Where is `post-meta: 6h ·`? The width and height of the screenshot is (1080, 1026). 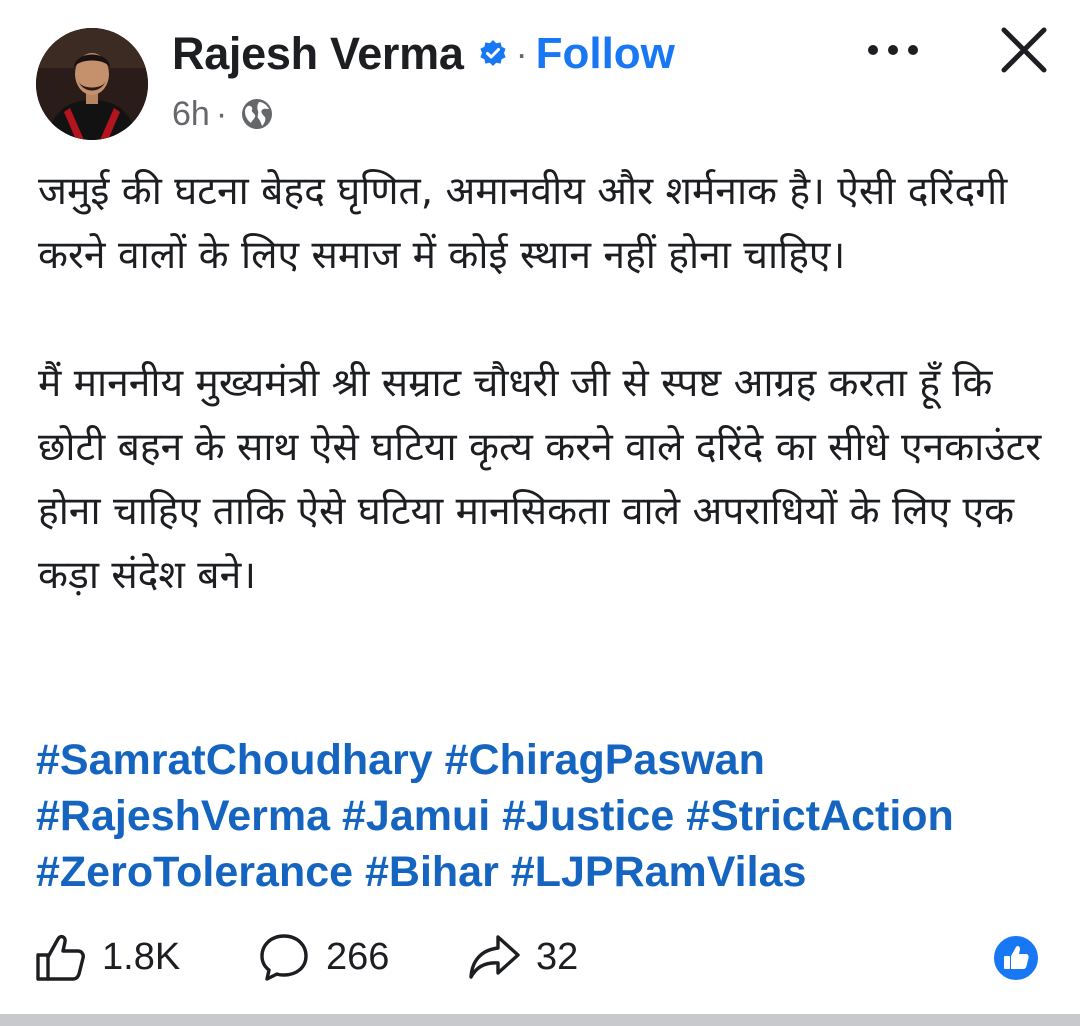 post-meta: 6h · is located at coordinates (223, 114).